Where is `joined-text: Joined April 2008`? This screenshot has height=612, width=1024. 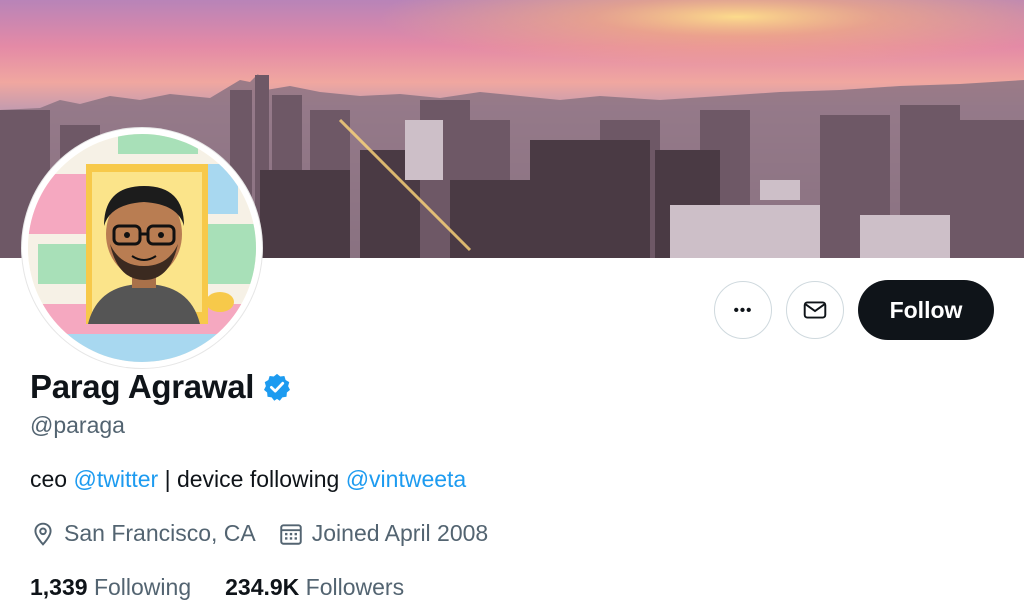 joined-text: Joined April 2008 is located at coordinates (400, 533).